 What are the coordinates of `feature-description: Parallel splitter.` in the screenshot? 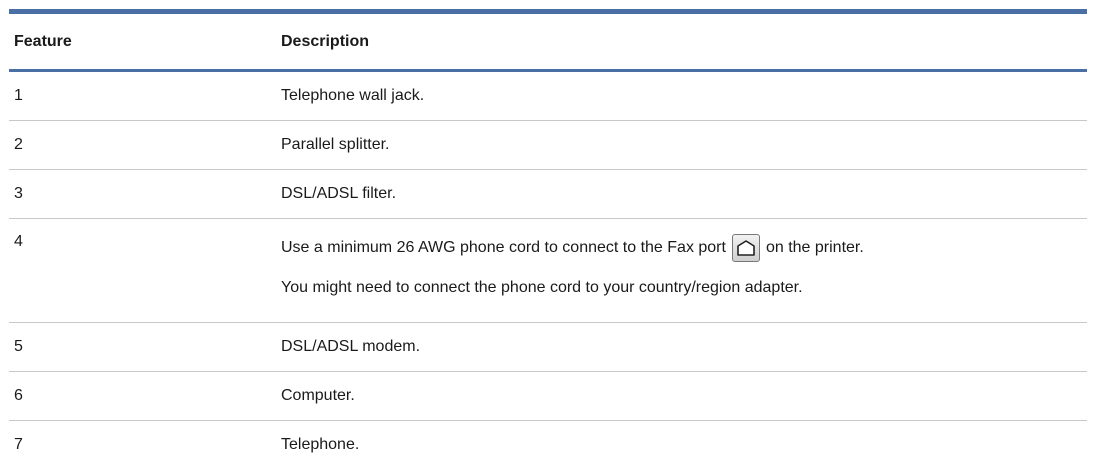 It's located at (335, 144).